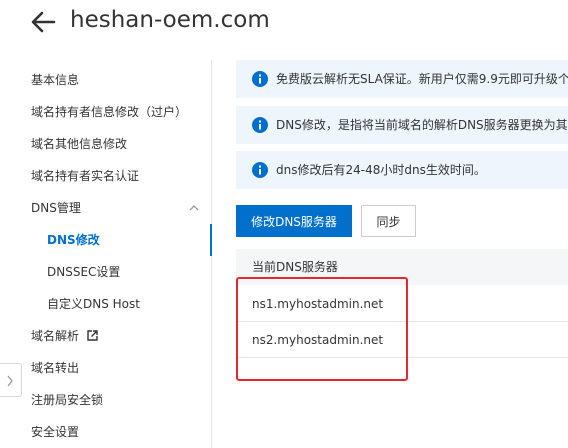 The image size is (568, 448). What do you see at coordinates (73, 240) in the screenshot?
I see `sidebar-item-label: DNS修改` at bounding box center [73, 240].